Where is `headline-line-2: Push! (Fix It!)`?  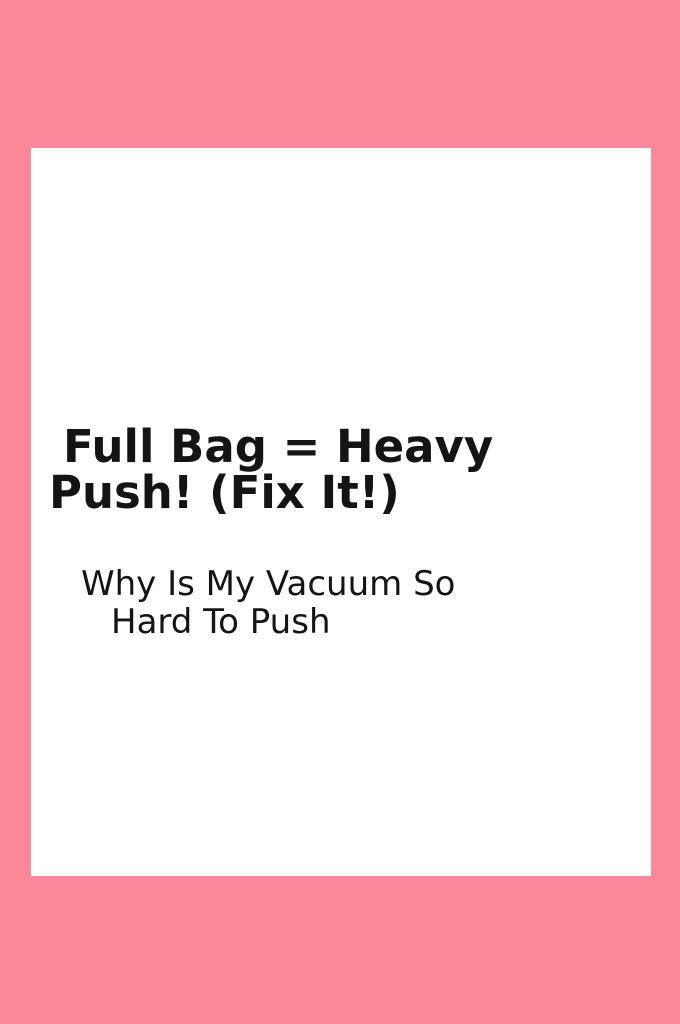 headline-line-2: Push! (Fix It!) is located at coordinates (224, 492).